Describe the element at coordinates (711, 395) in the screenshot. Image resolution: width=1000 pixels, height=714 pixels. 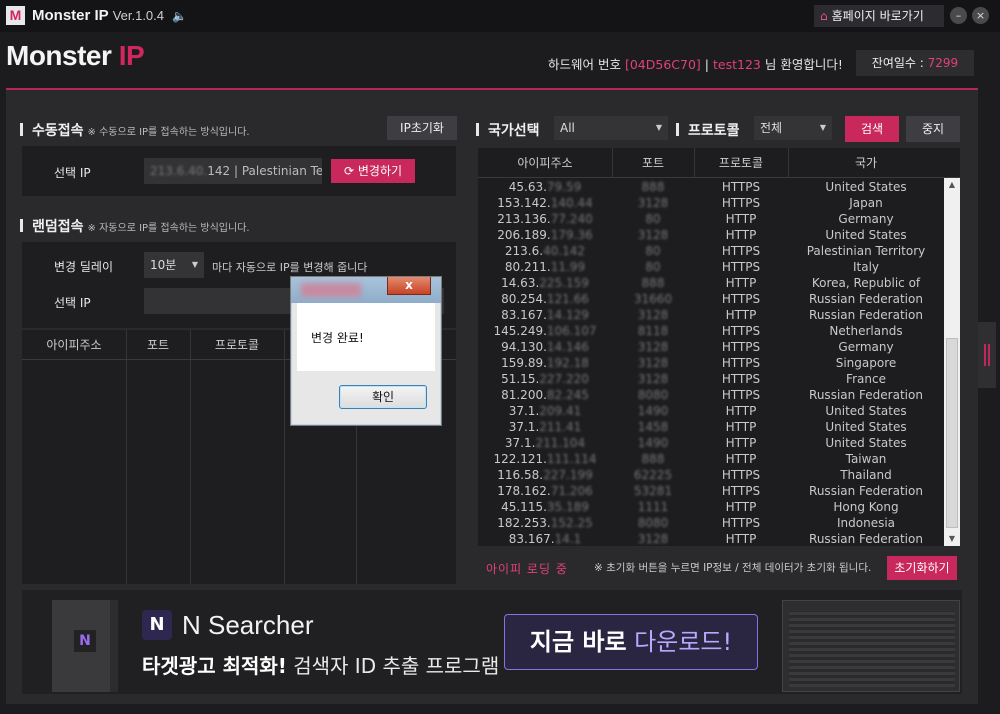
I see `table-row: 81.200.82.245 8080 HTTPS Russian Federation` at that location.